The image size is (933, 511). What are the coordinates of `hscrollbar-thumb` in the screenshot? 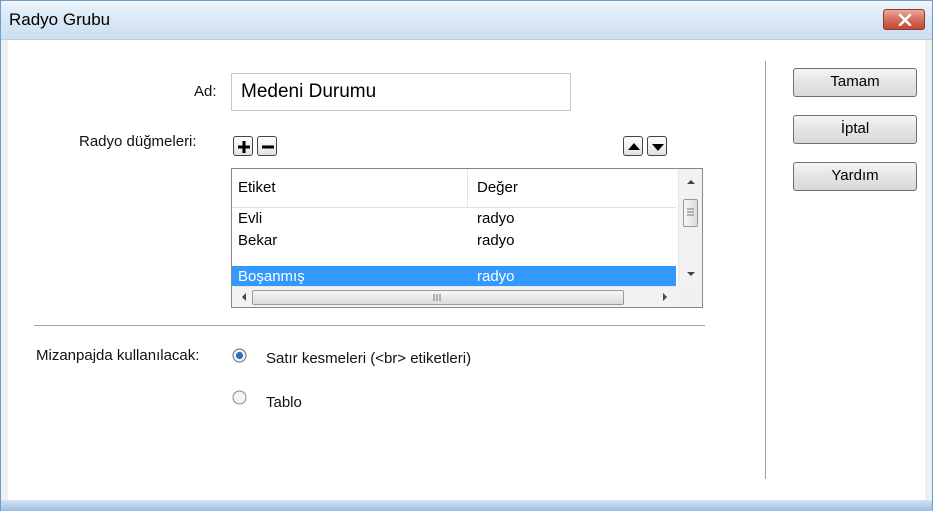 It's located at (438, 297).